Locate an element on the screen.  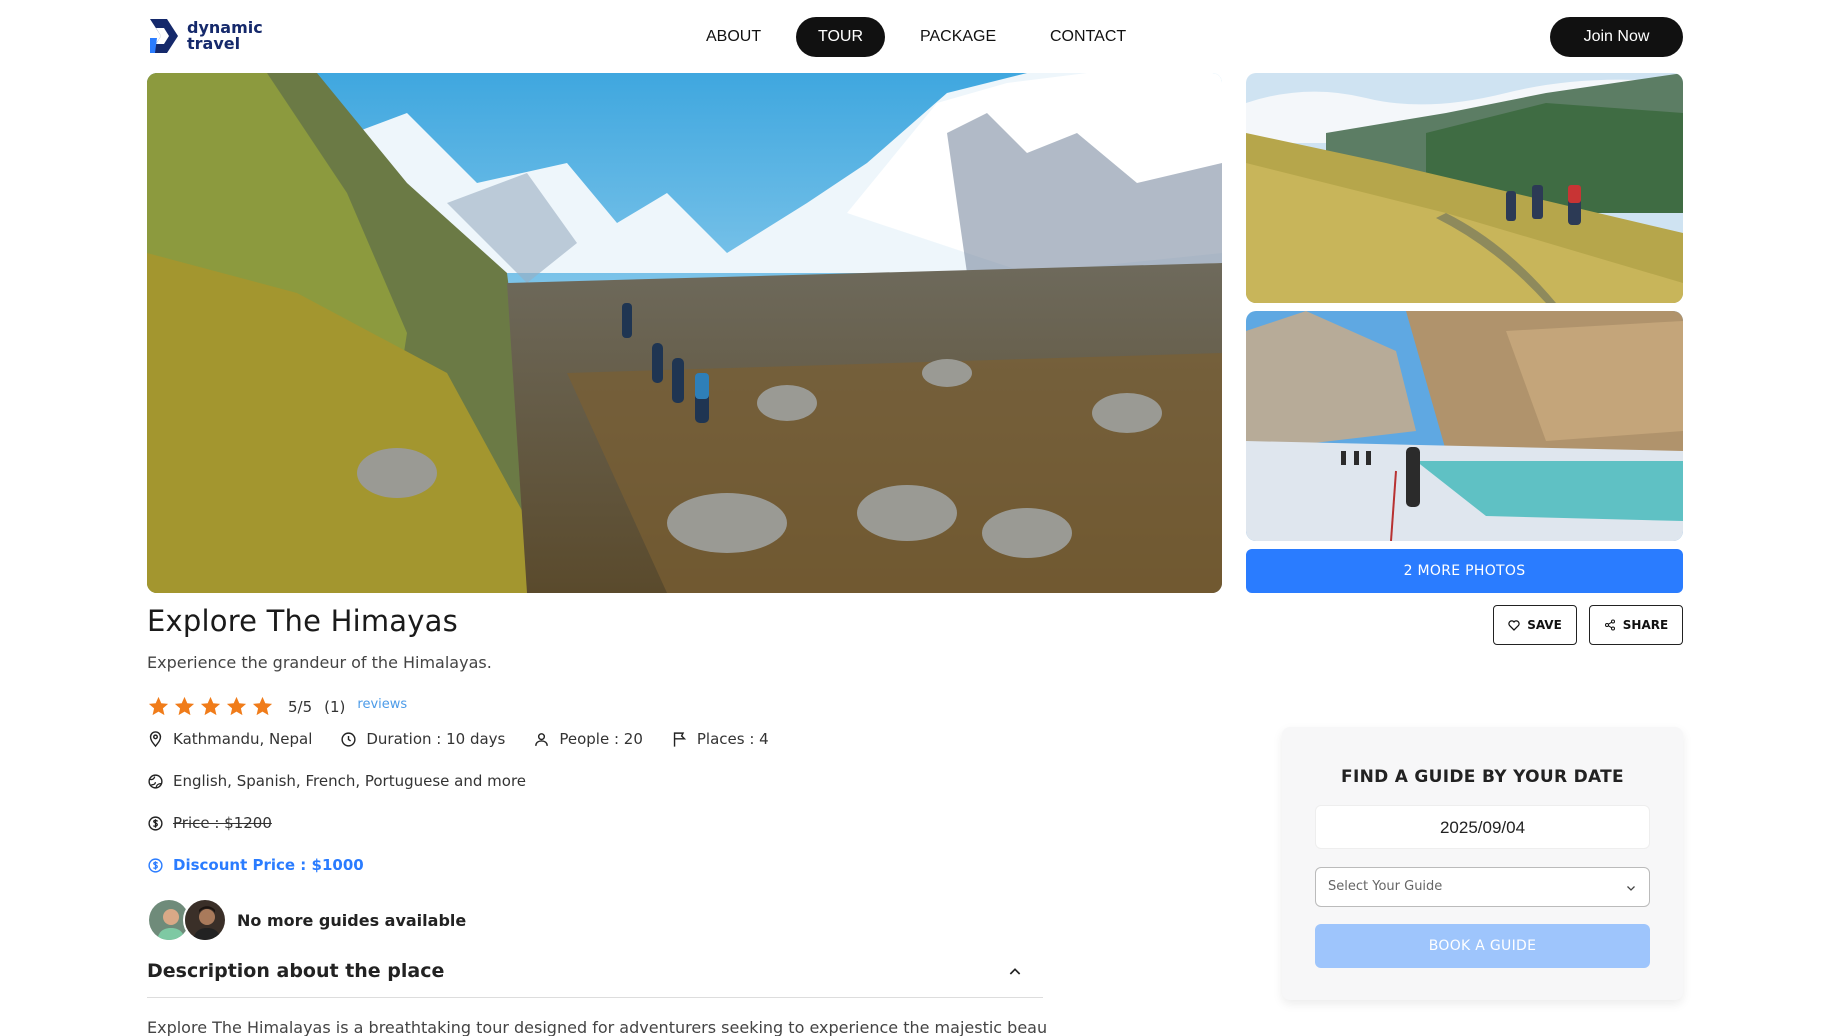
frozen-river-image is located at coordinates (1464, 426).